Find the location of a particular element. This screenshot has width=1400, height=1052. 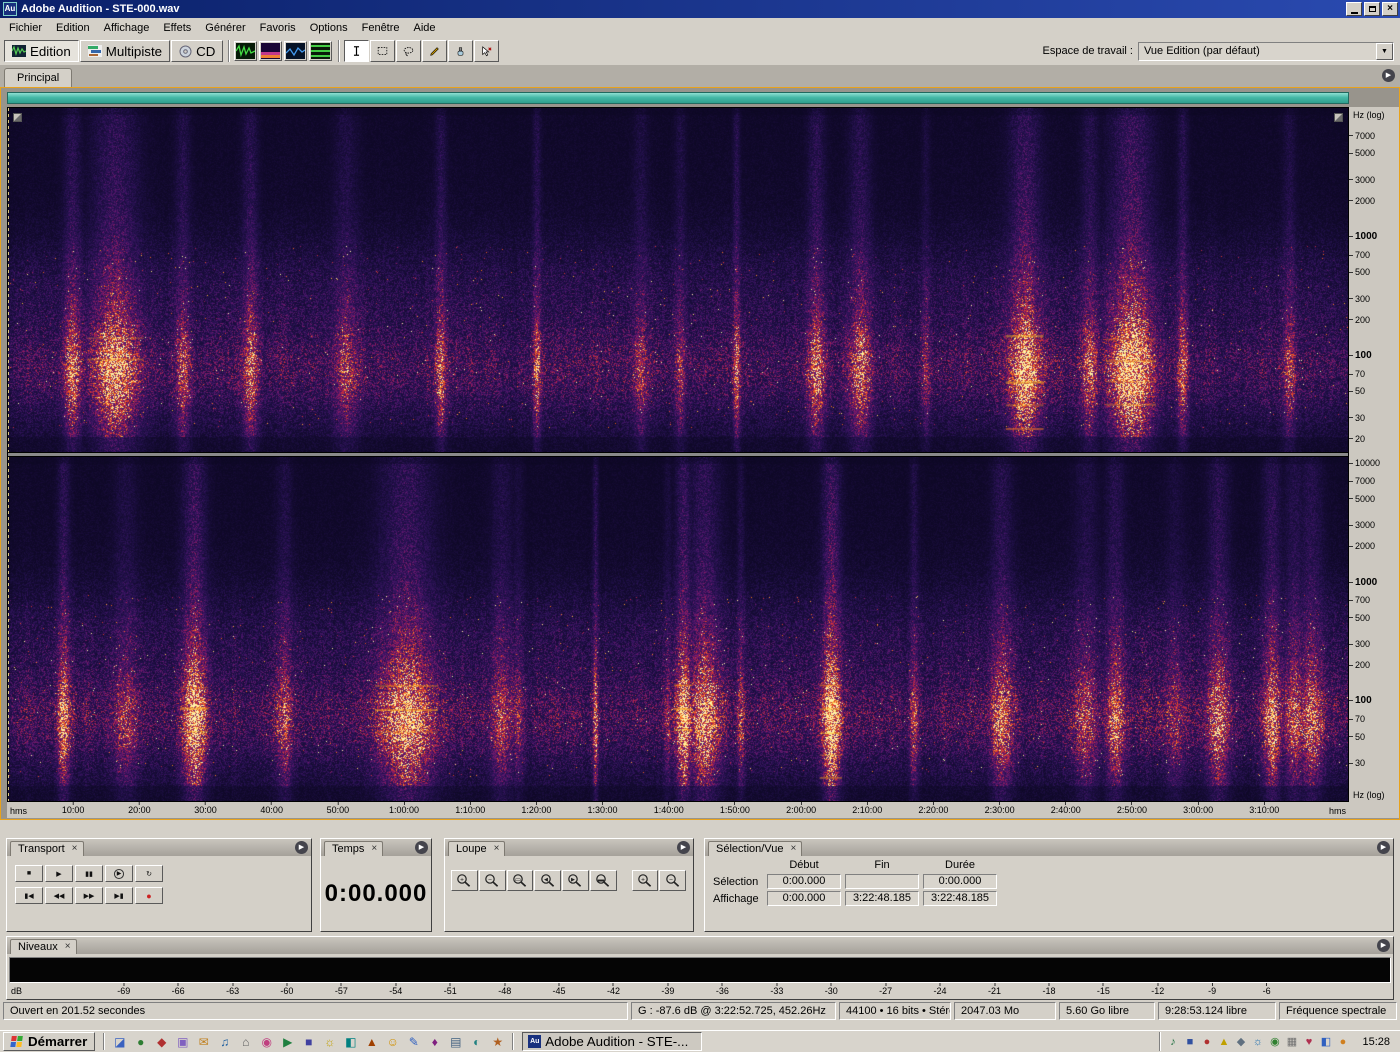

quicklaunch-icon-13: ▲ is located at coordinates (371, 1042).